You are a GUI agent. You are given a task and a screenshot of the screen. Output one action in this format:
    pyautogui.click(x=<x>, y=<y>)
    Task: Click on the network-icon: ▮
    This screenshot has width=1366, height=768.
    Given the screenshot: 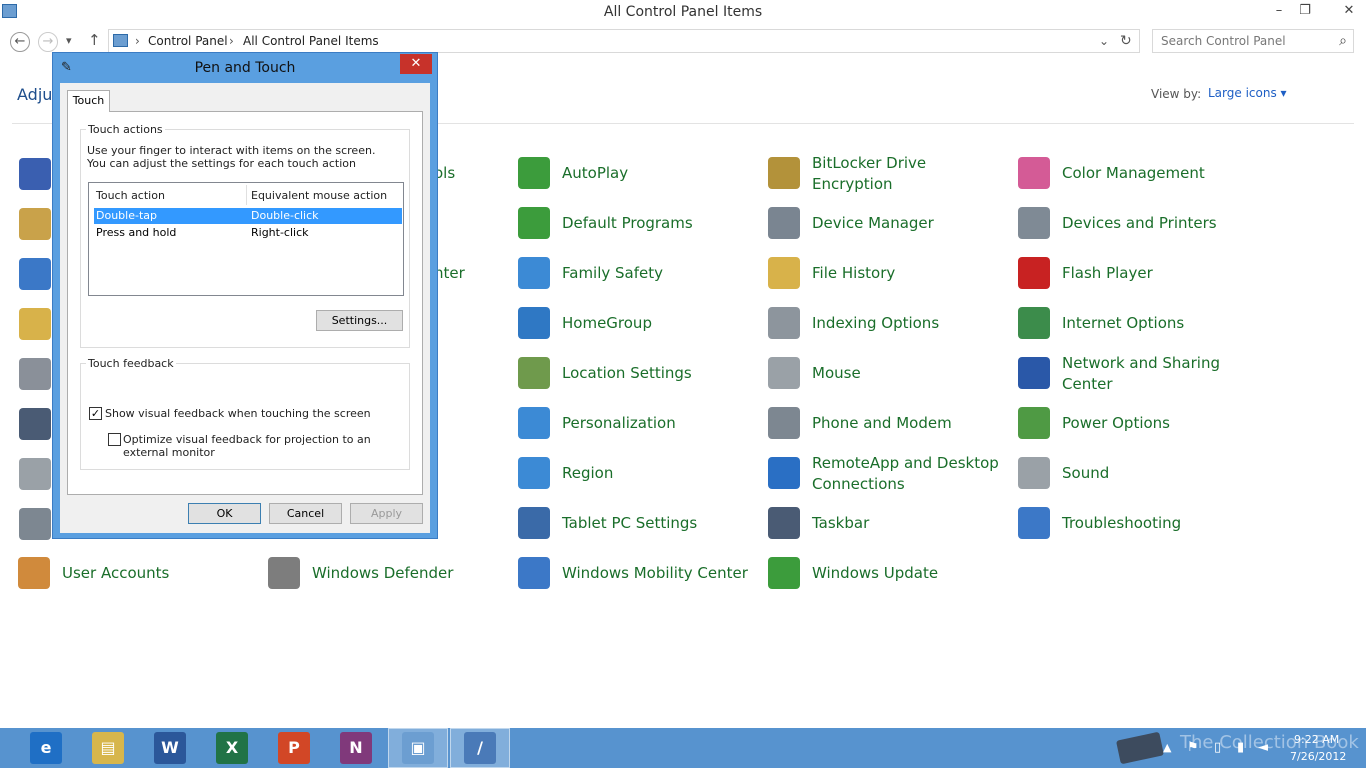 What is the action you would take?
    pyautogui.click(x=1240, y=747)
    